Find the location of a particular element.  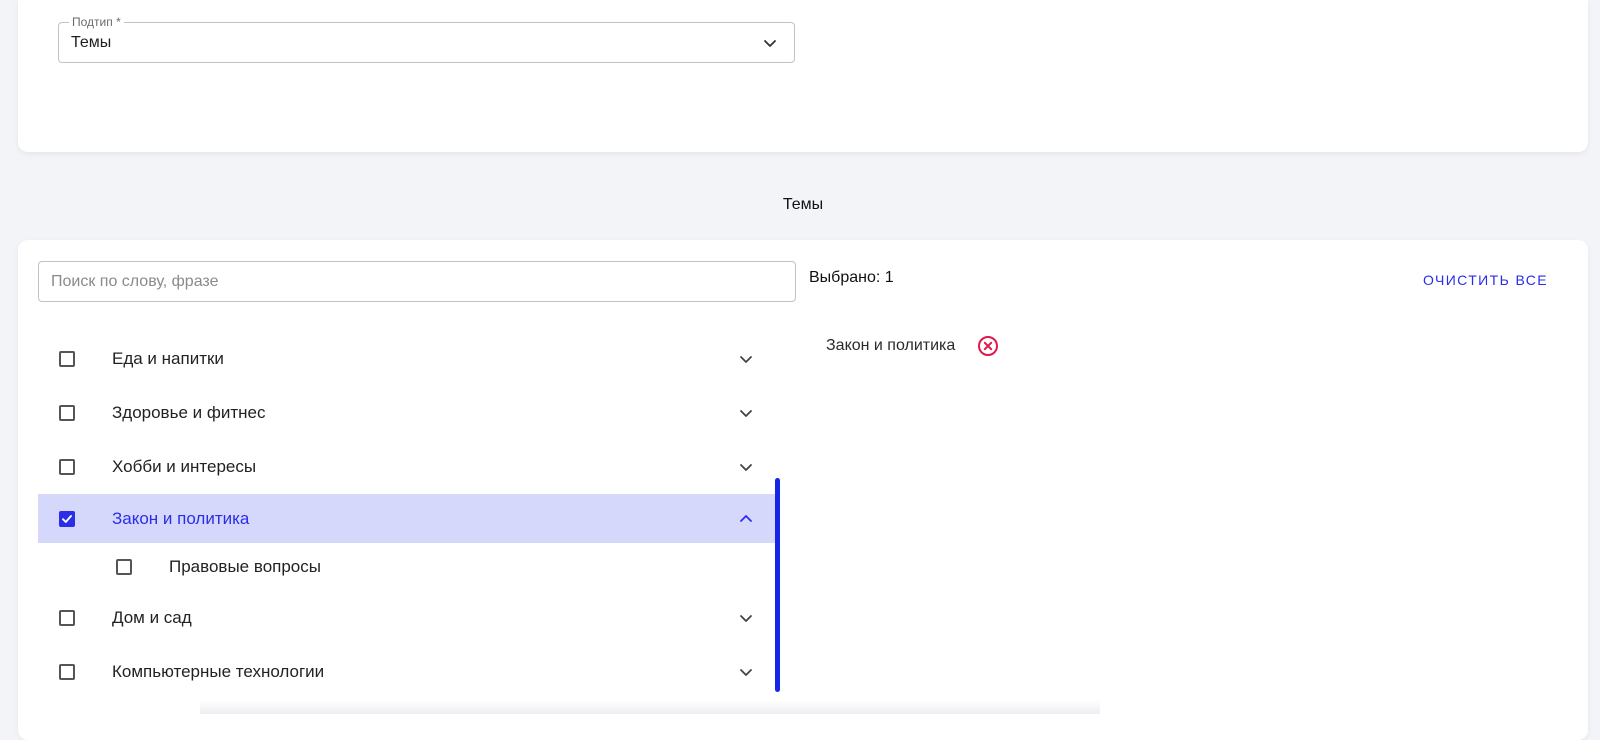

tree-subitem-label: Правовые вопросы is located at coordinates (245, 566).